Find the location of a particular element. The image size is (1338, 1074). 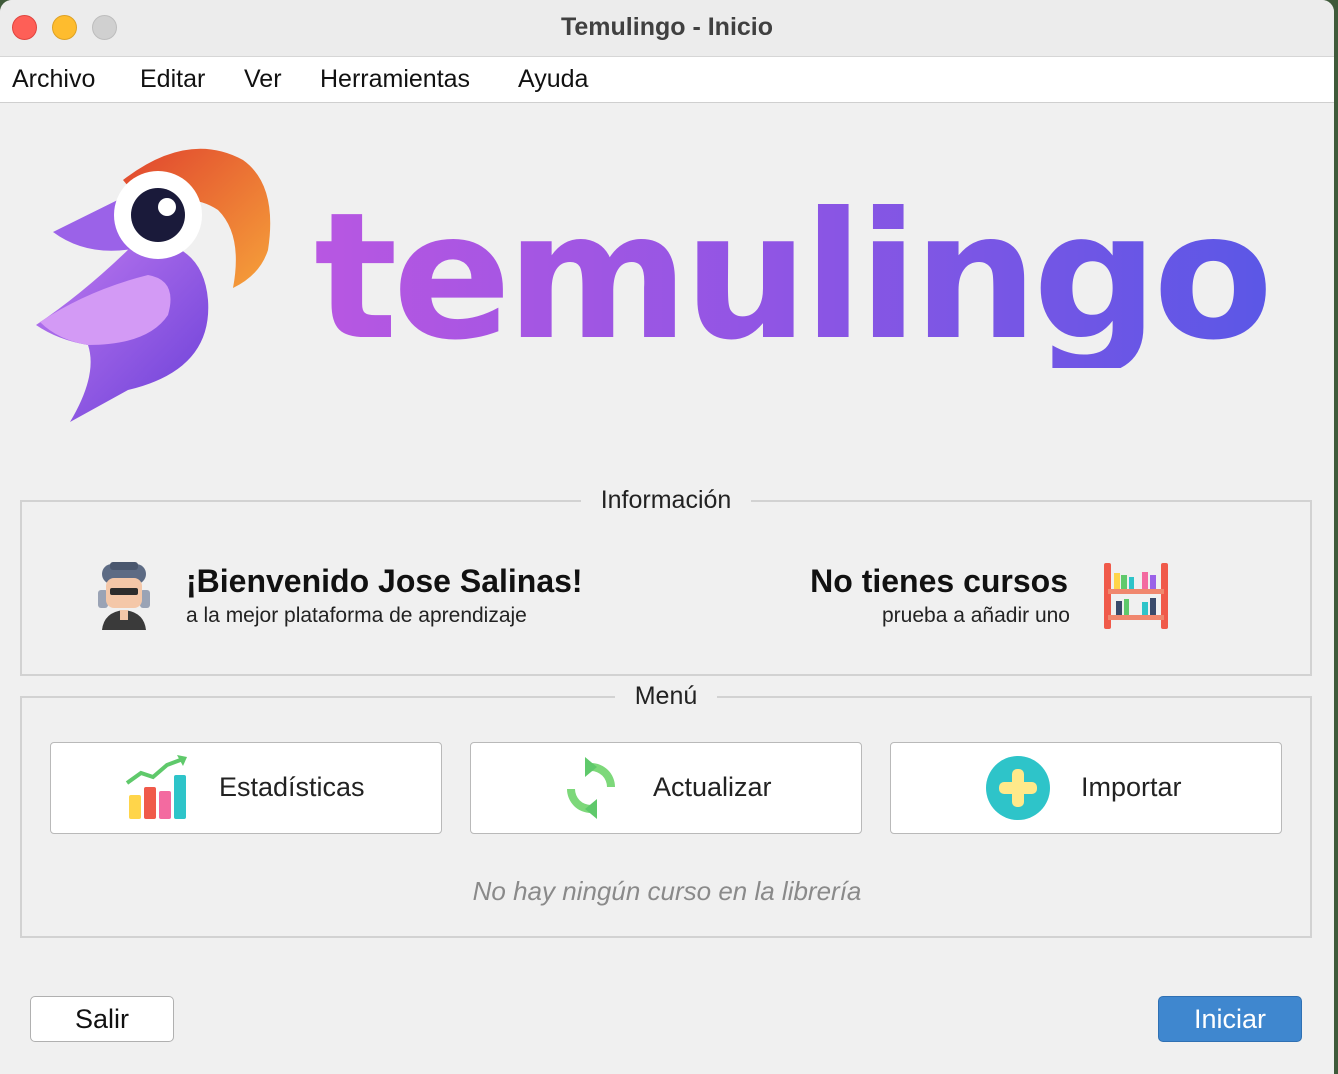

plus-circle-icon is located at coordinates (1018, 788).